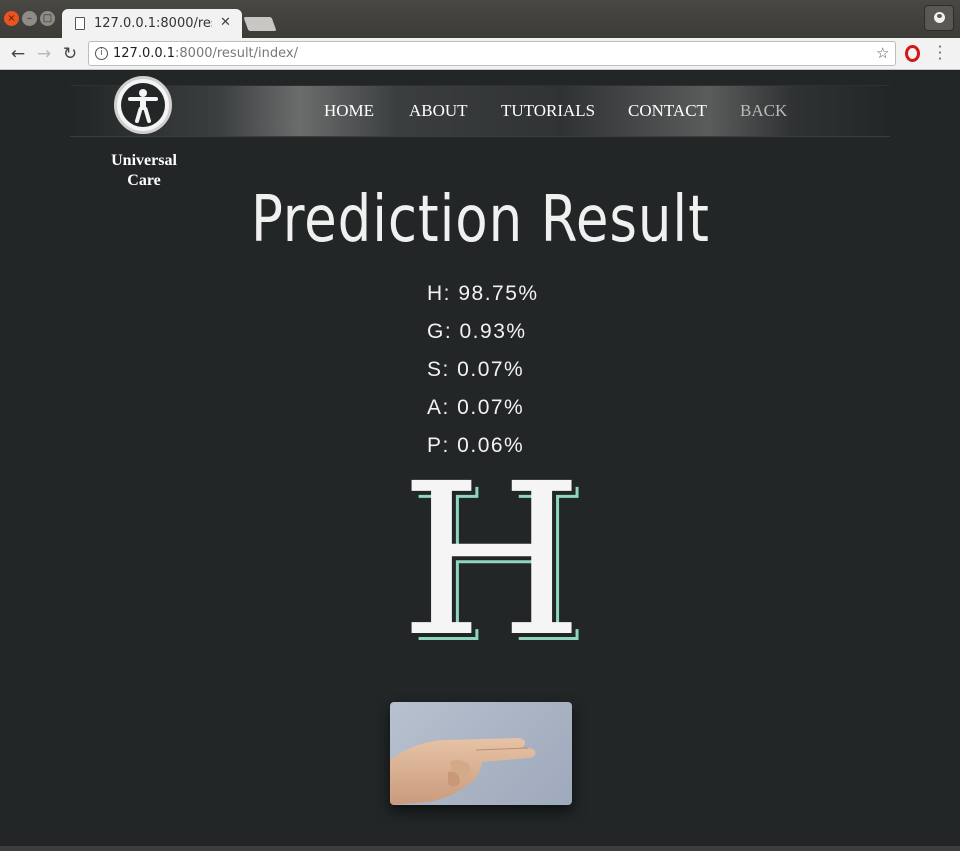  What do you see at coordinates (260, 24) in the screenshot?
I see `new-tab-button` at bounding box center [260, 24].